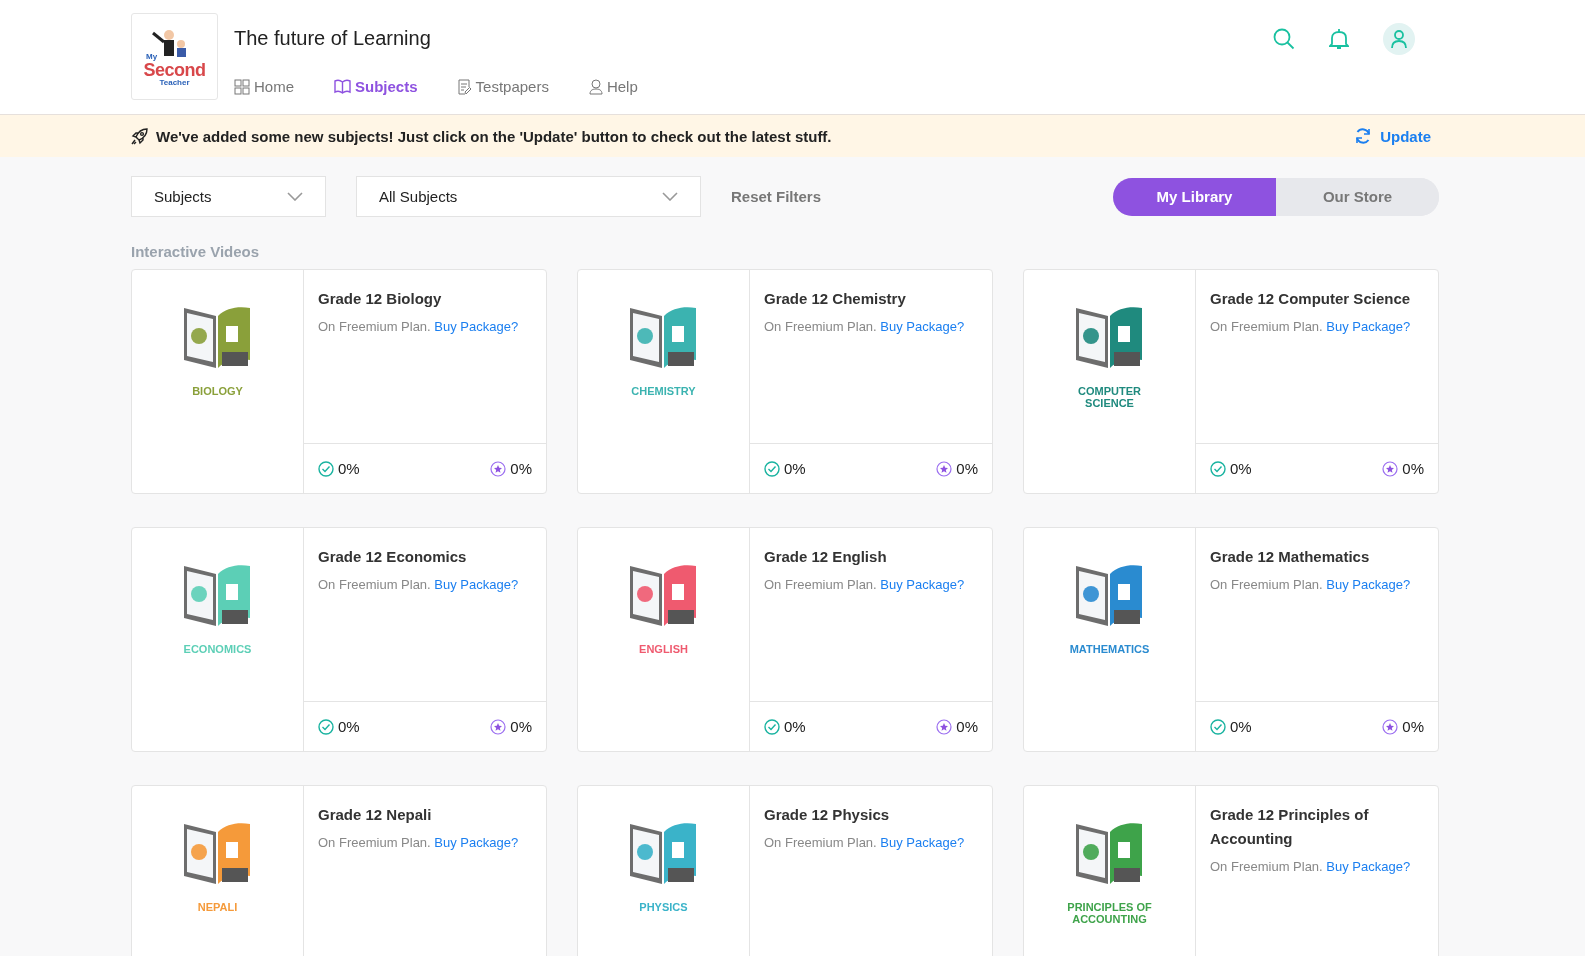 The height and width of the screenshot is (956, 1585). What do you see at coordinates (785, 639) in the screenshot?
I see `course-card: ENGLISH Grade 12 English On Freemium Plan. Buy Package? 0% 0%` at bounding box center [785, 639].